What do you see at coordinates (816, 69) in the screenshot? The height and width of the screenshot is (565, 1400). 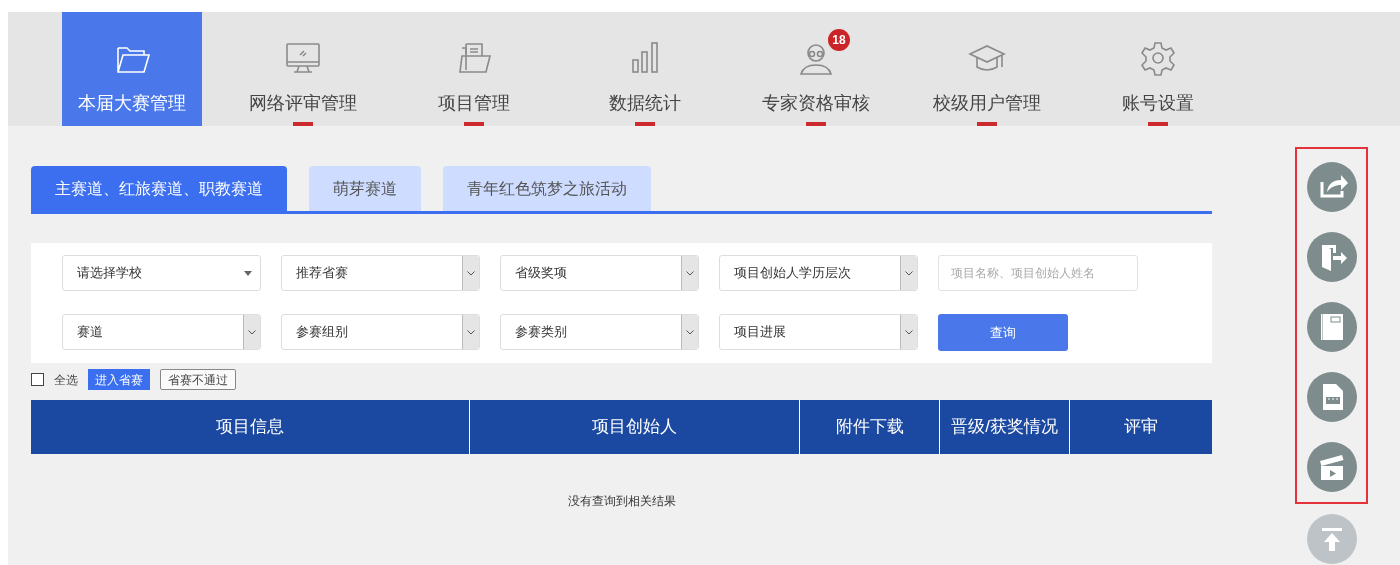 I see `nav-tab: 专家资格审核 18` at bounding box center [816, 69].